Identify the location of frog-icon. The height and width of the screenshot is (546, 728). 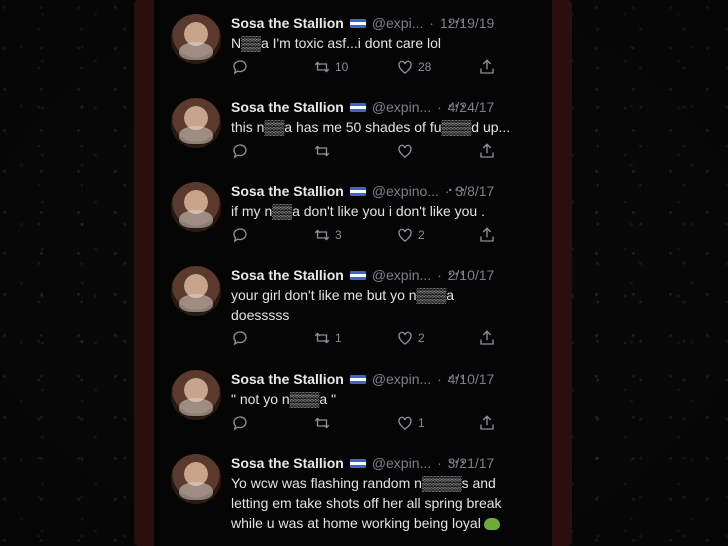
(491, 524).